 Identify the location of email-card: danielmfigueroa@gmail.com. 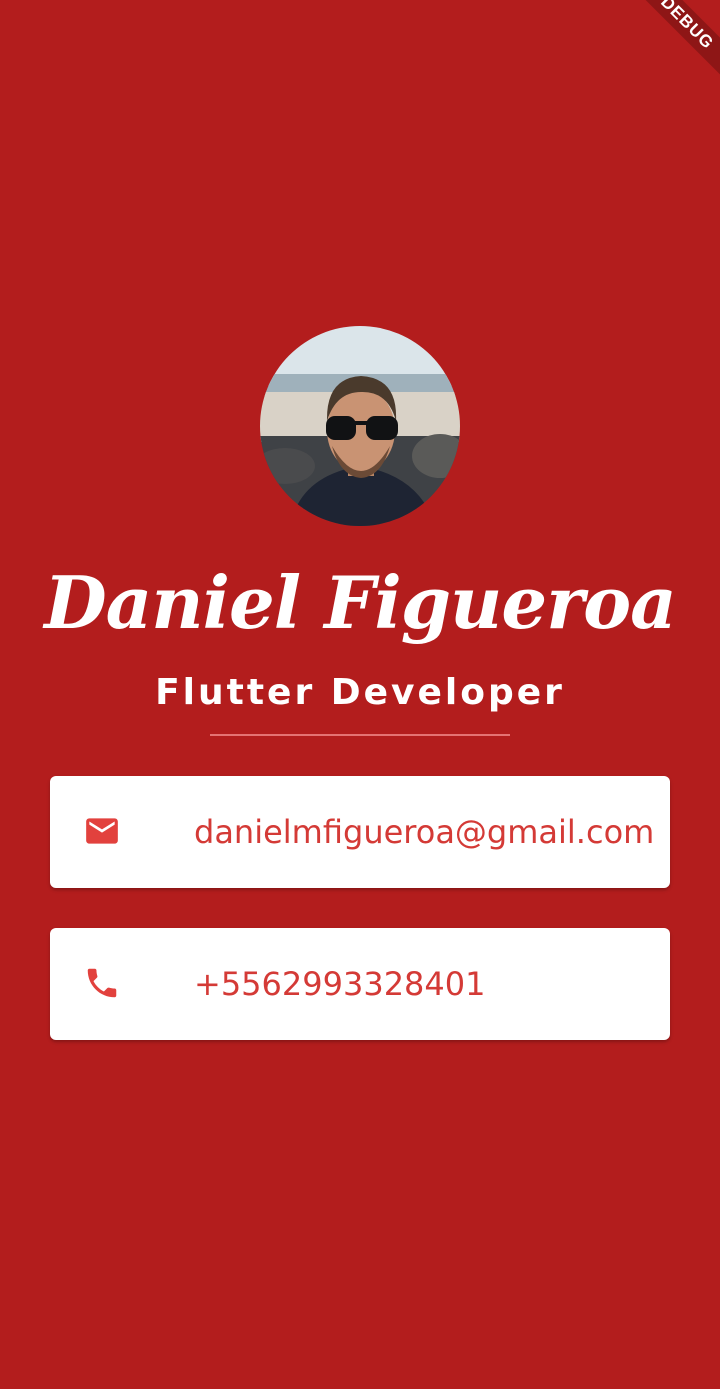
(360, 832).